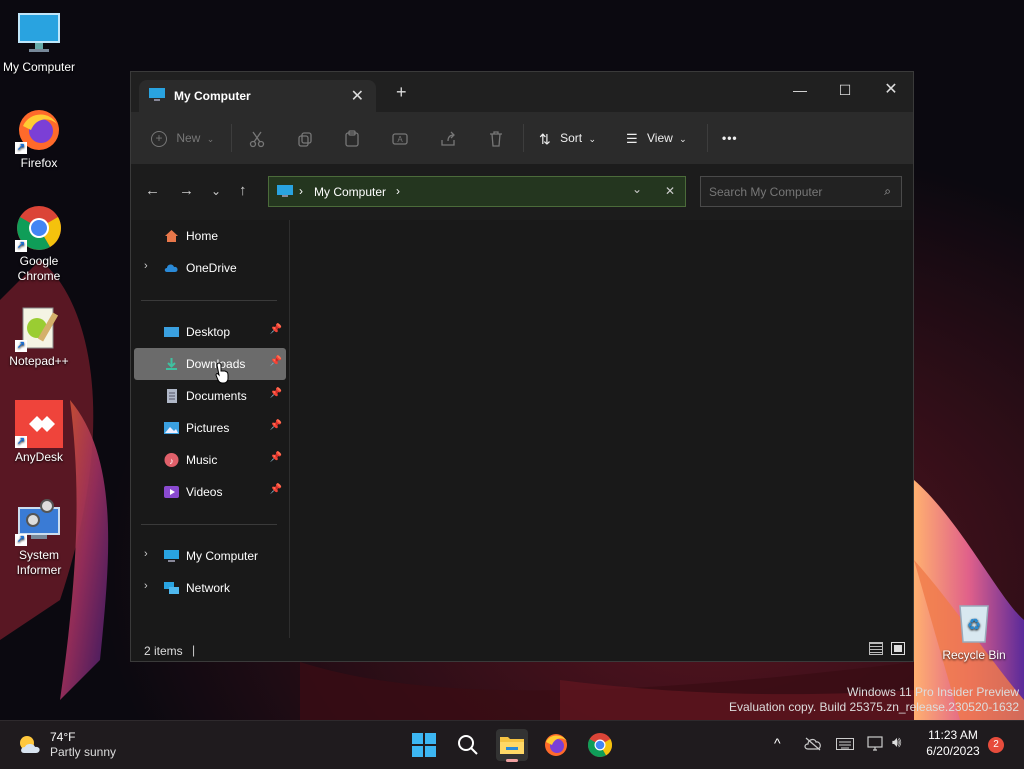 Image resolution: width=1024 pixels, height=769 pixels. What do you see at coordinates (210, 139) in the screenshot?
I see `chevron-down-icon: ⌄` at bounding box center [210, 139].